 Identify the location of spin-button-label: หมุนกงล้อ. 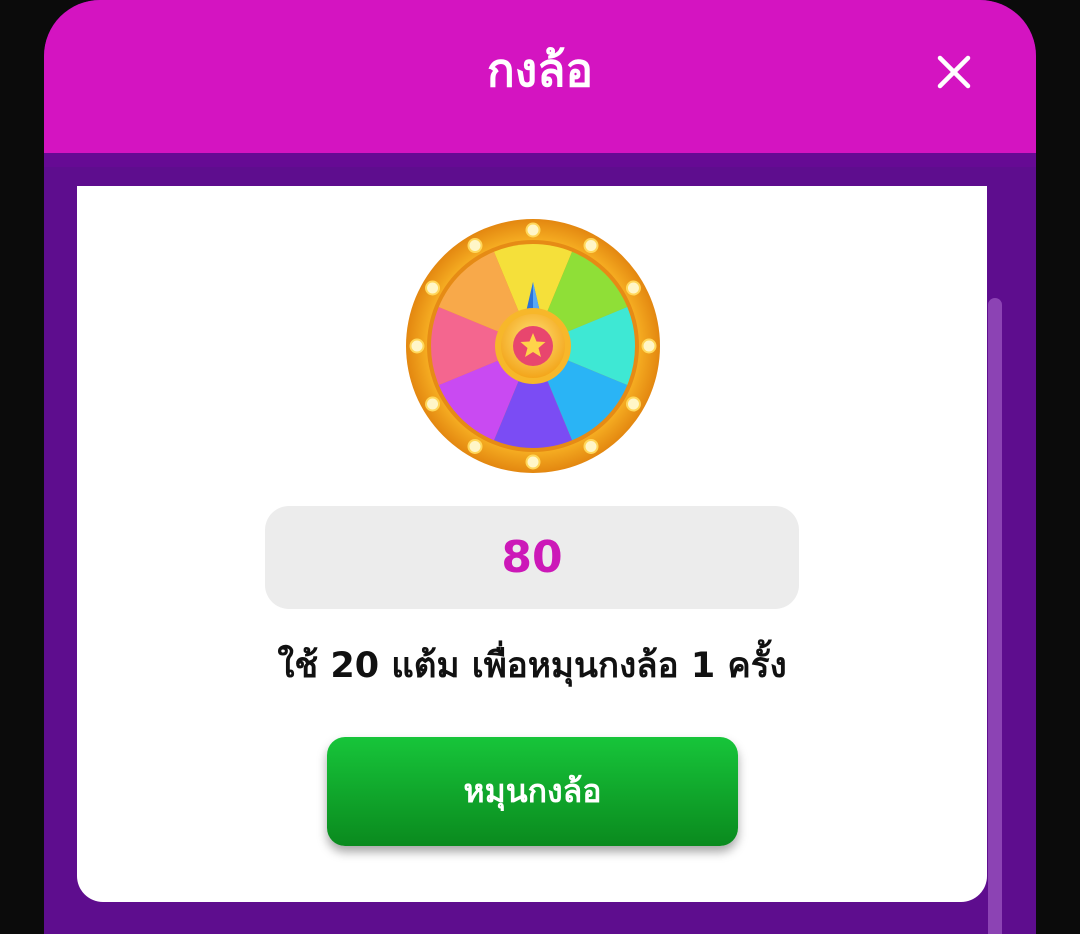
(532, 791).